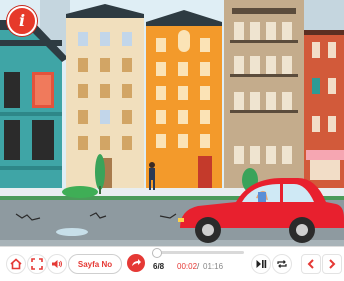 The height and width of the screenshot is (281, 344). I want to click on home-icon, so click(16, 264).